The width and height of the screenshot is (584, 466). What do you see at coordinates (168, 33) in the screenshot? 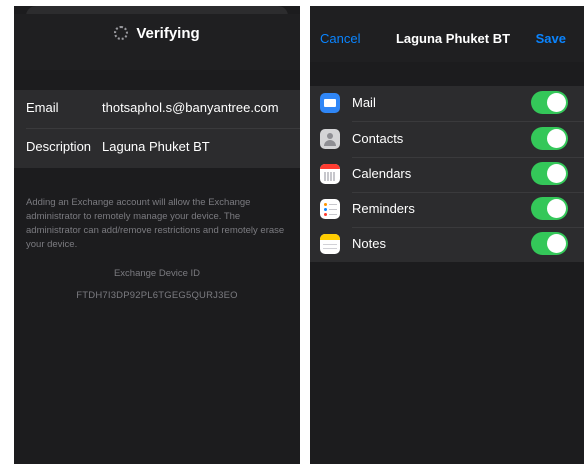
I see `verifying-label: Verifying` at bounding box center [168, 33].